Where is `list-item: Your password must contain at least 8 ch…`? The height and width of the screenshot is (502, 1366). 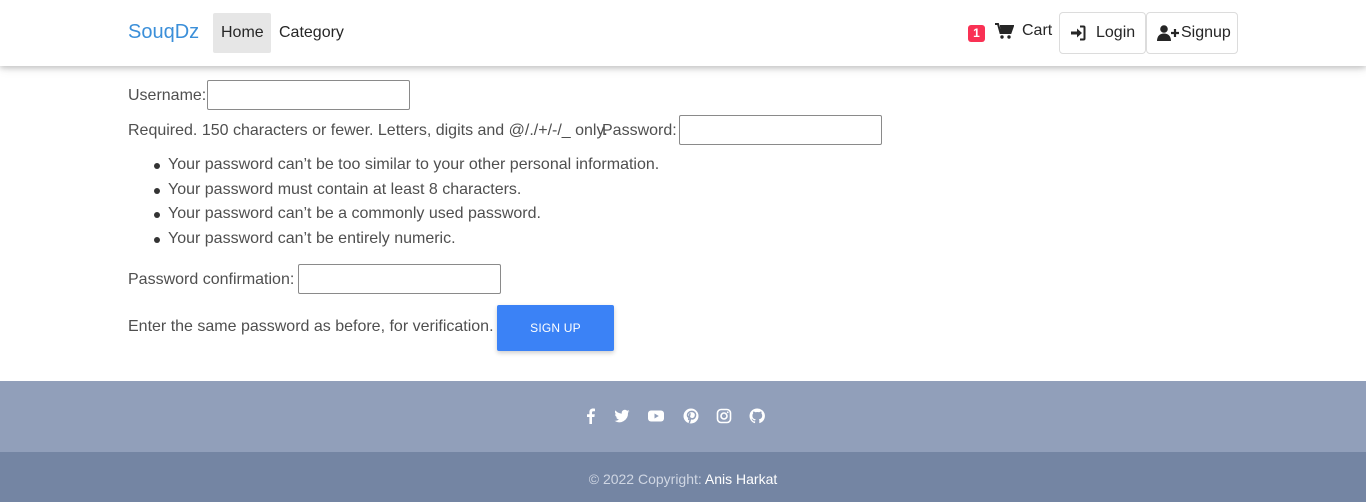 list-item: Your password must contain at least 8 ch… is located at coordinates (393, 190).